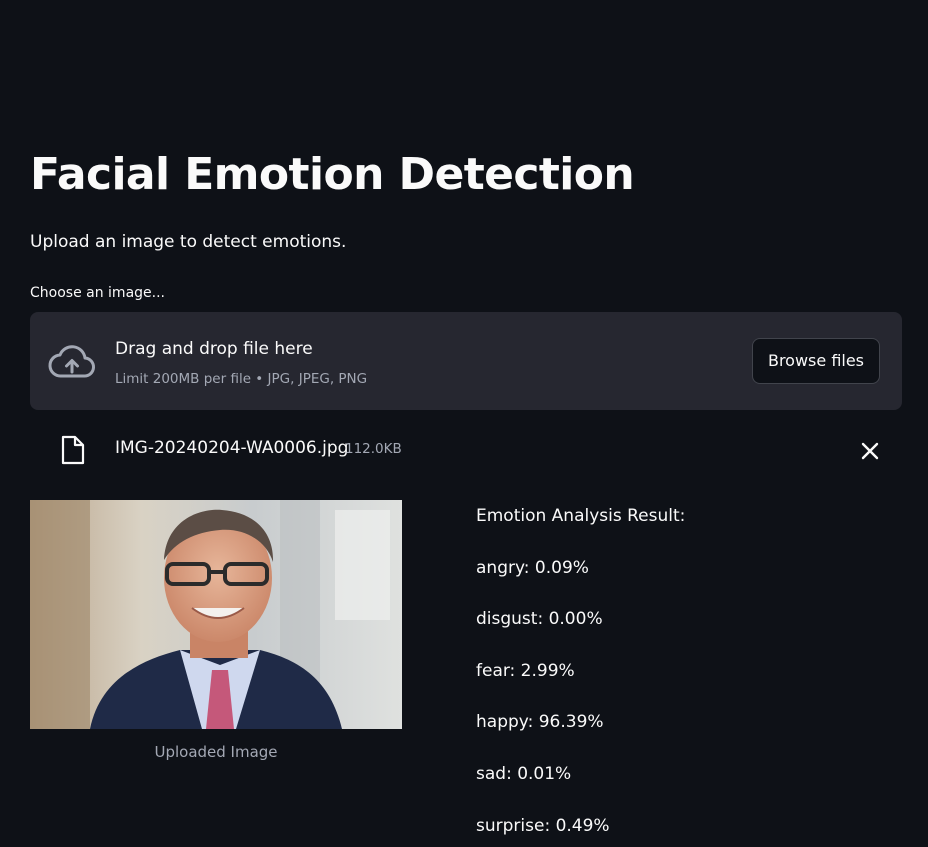 The width and height of the screenshot is (928, 847). I want to click on uploaded-file-name: IMG-20240204-WA0006.jpg, so click(232, 448).